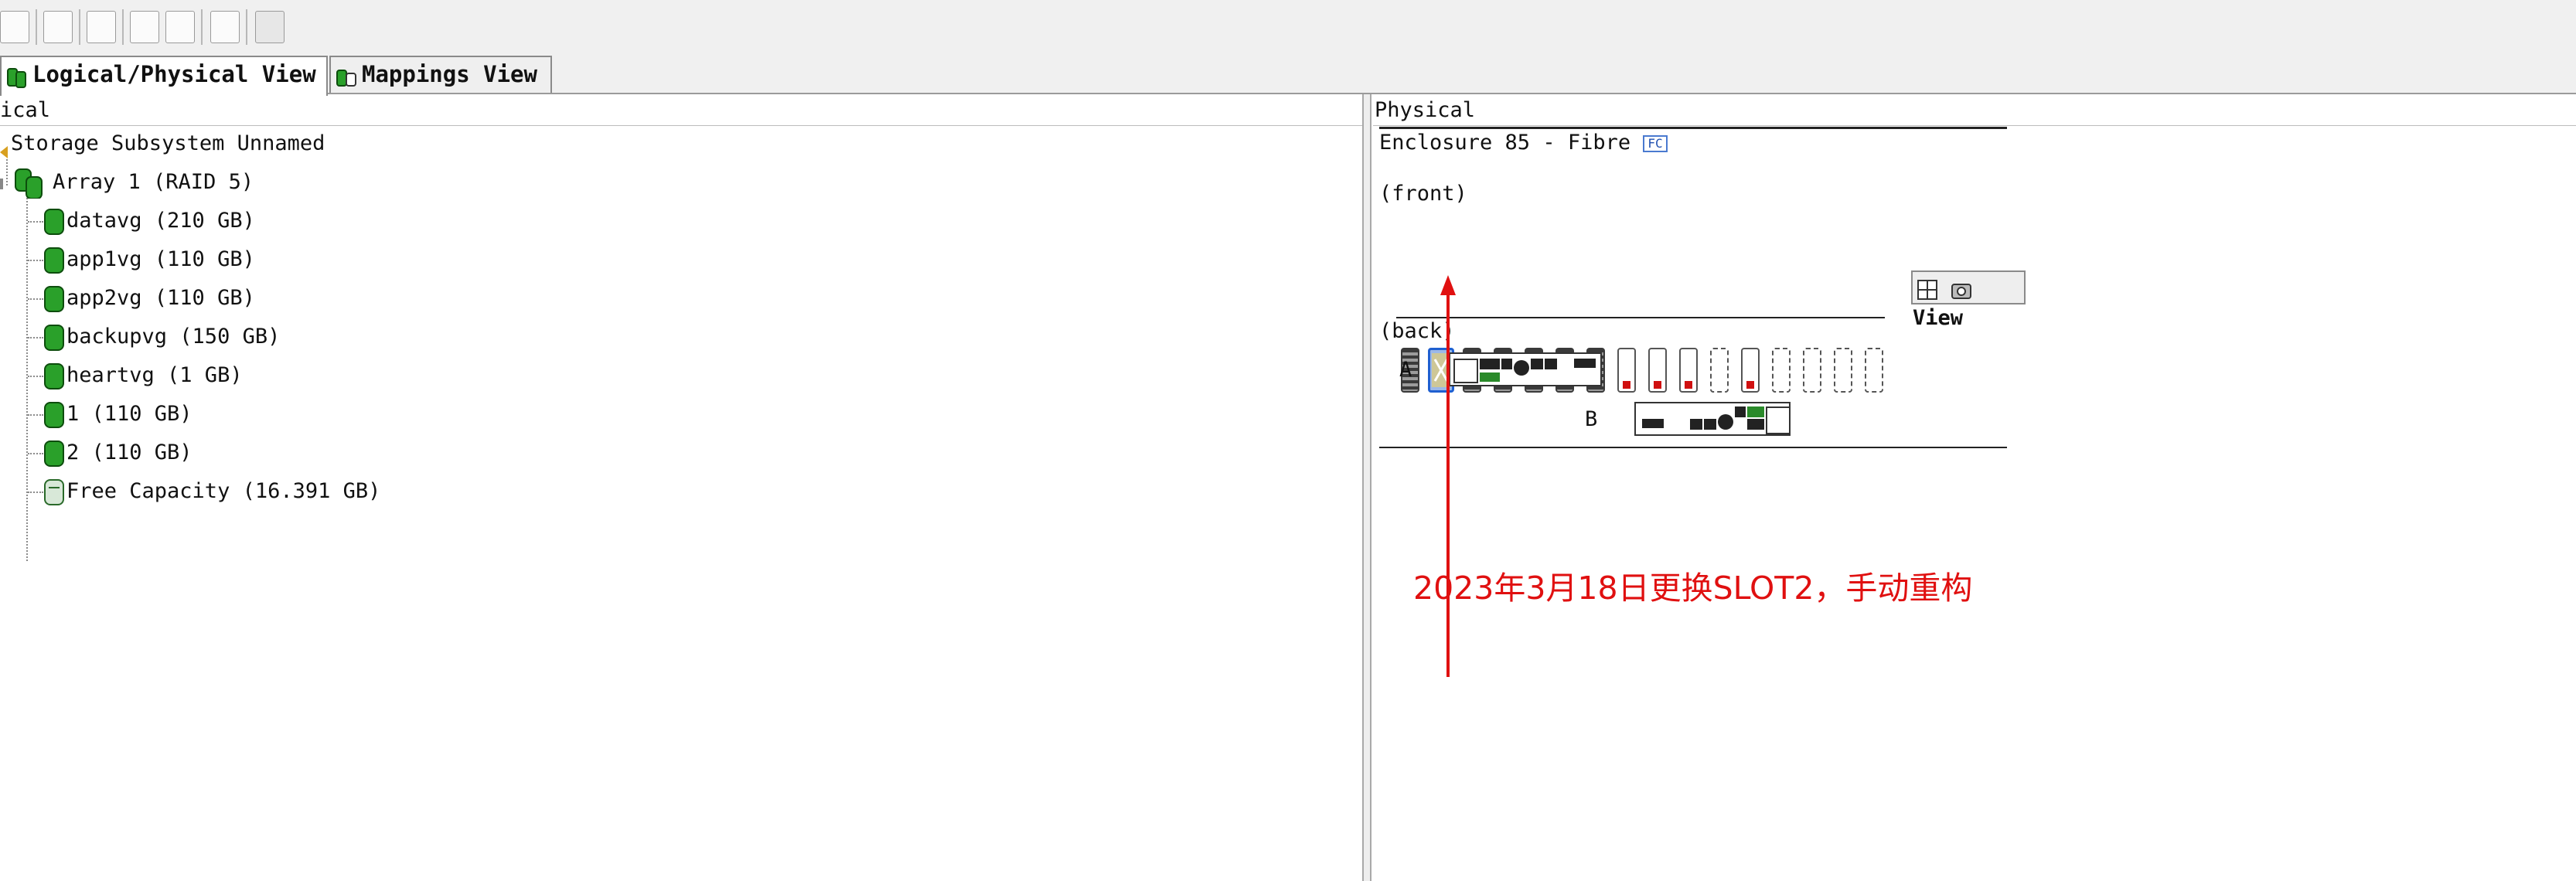  What do you see at coordinates (449, 74) in the screenshot?
I see `tab-label: Mappings View` at bounding box center [449, 74].